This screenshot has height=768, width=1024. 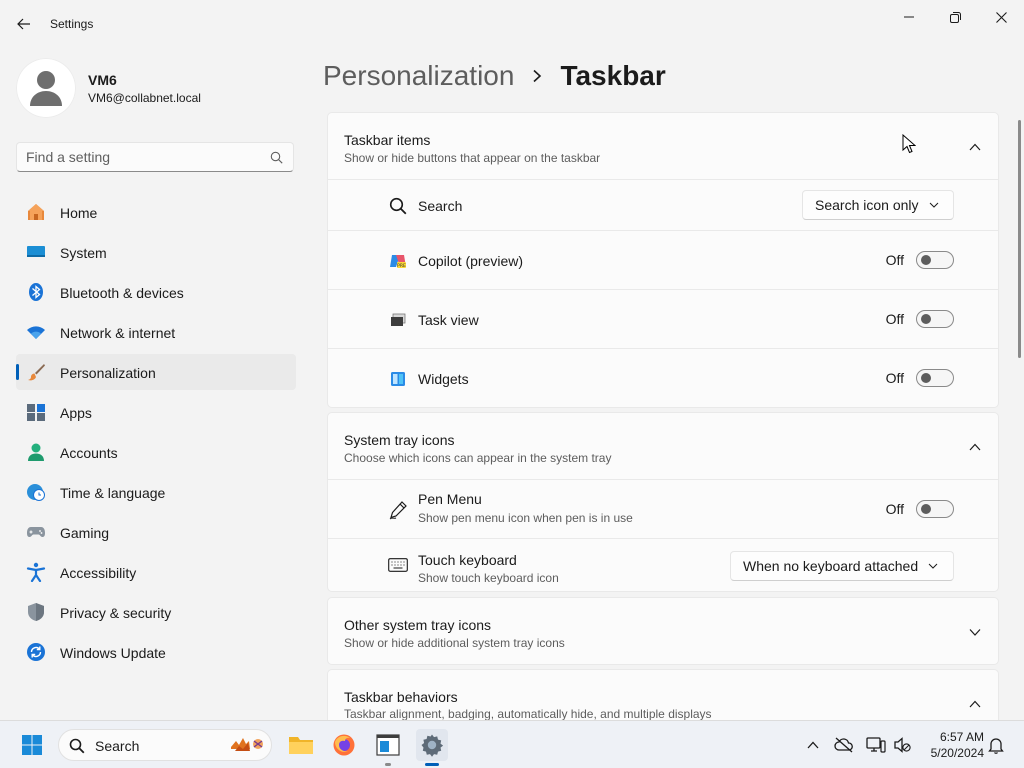 What do you see at coordinates (72, 24) in the screenshot?
I see `app-title: Settings` at bounding box center [72, 24].